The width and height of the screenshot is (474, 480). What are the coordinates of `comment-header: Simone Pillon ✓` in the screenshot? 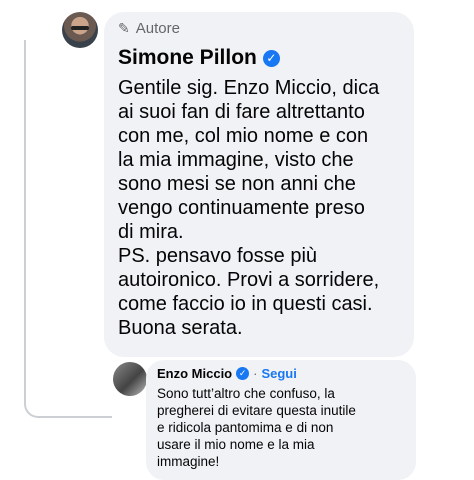 It's located at (199, 58).